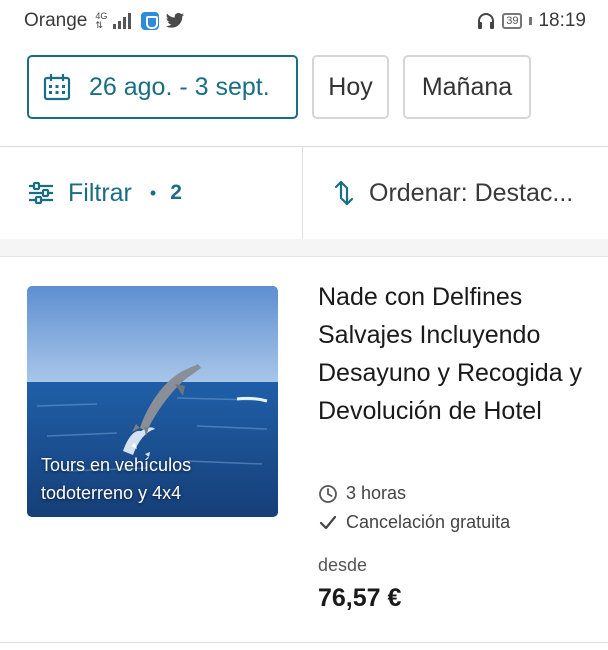 The image size is (608, 650). I want to click on battery-icon: 39, so click(512, 21).